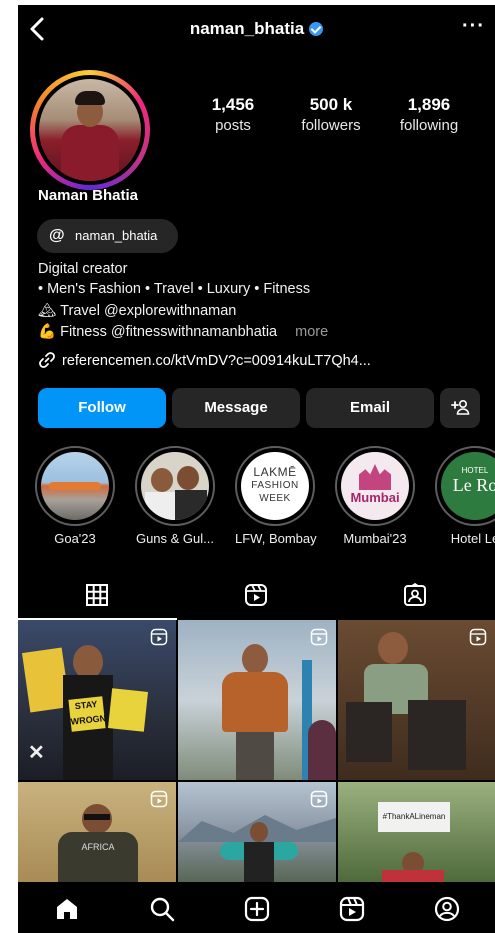 This screenshot has width=495, height=933. Describe the element at coordinates (276, 538) in the screenshot. I see `highlight-label: LFW, Bombay` at that location.